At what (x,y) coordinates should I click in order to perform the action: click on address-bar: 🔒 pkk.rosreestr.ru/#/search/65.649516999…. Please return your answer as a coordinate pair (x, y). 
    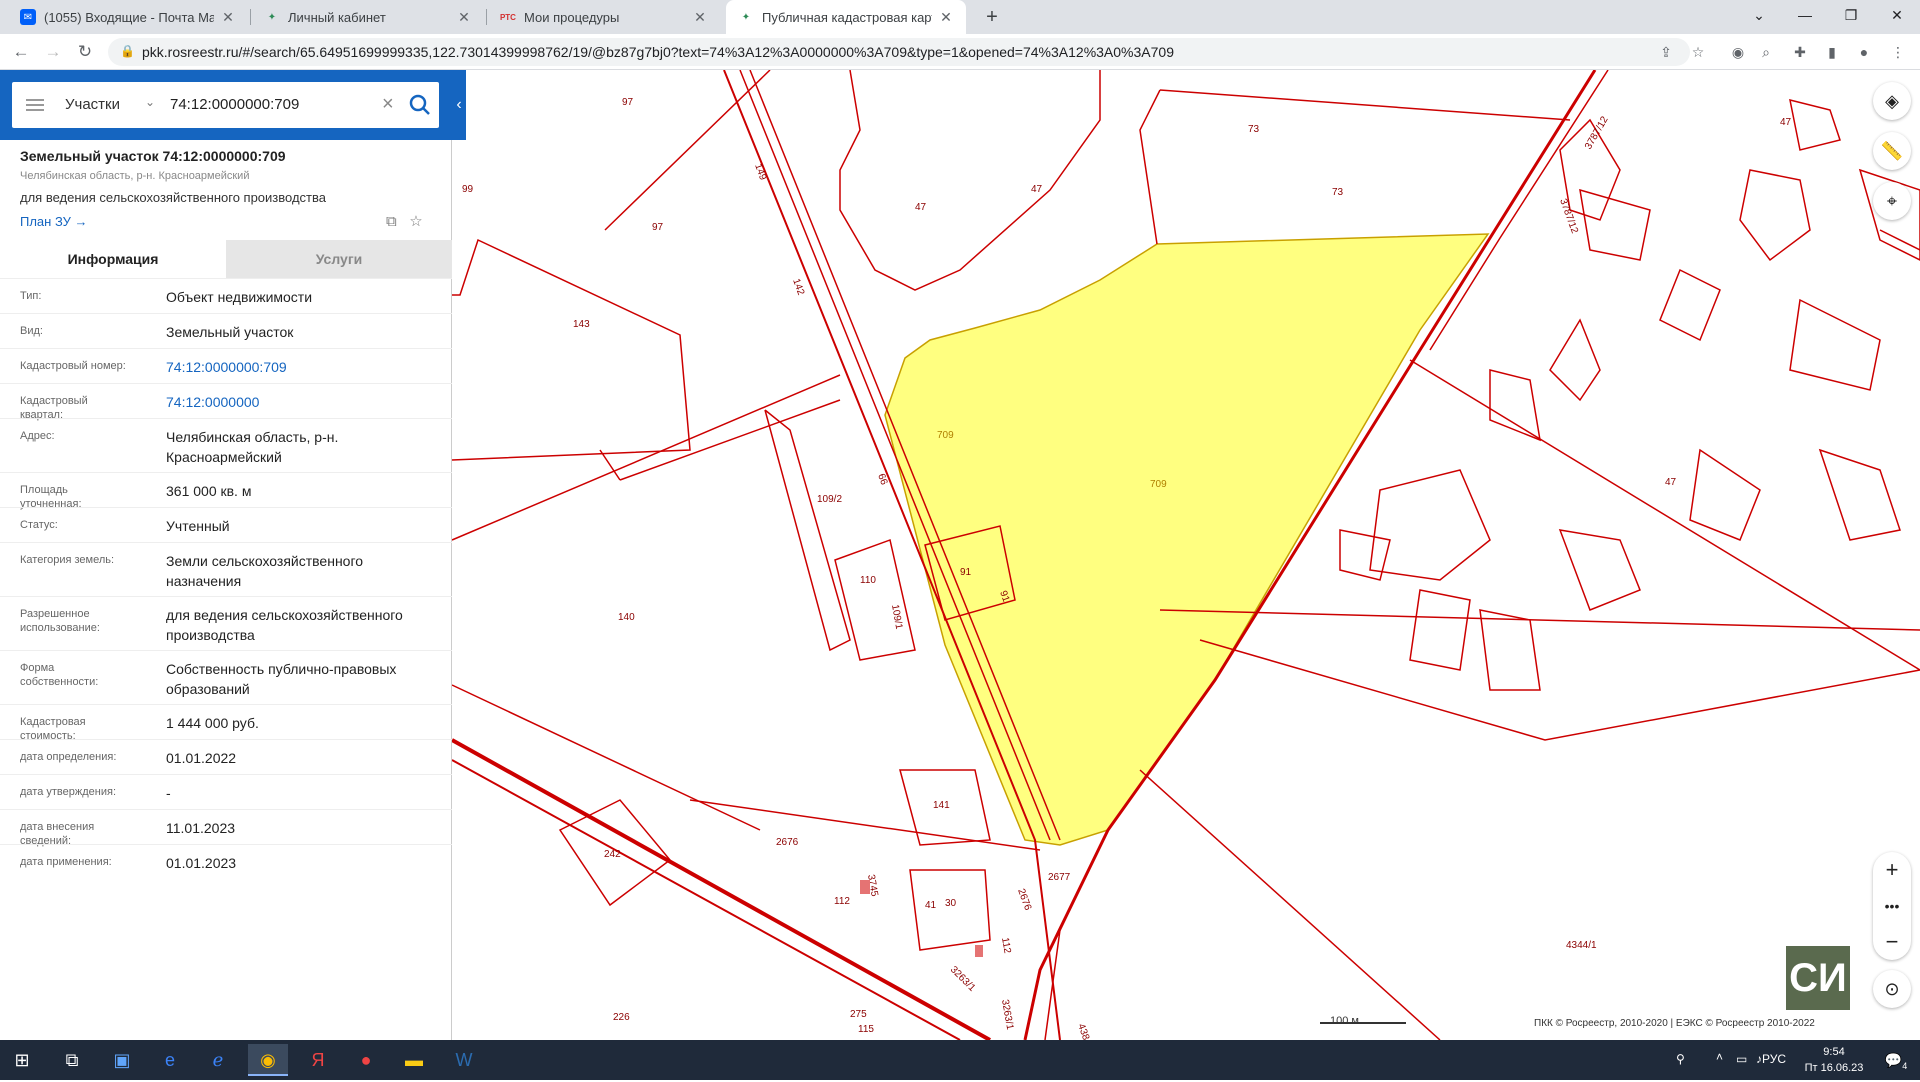
    Looking at the image, I should click on (899, 52).